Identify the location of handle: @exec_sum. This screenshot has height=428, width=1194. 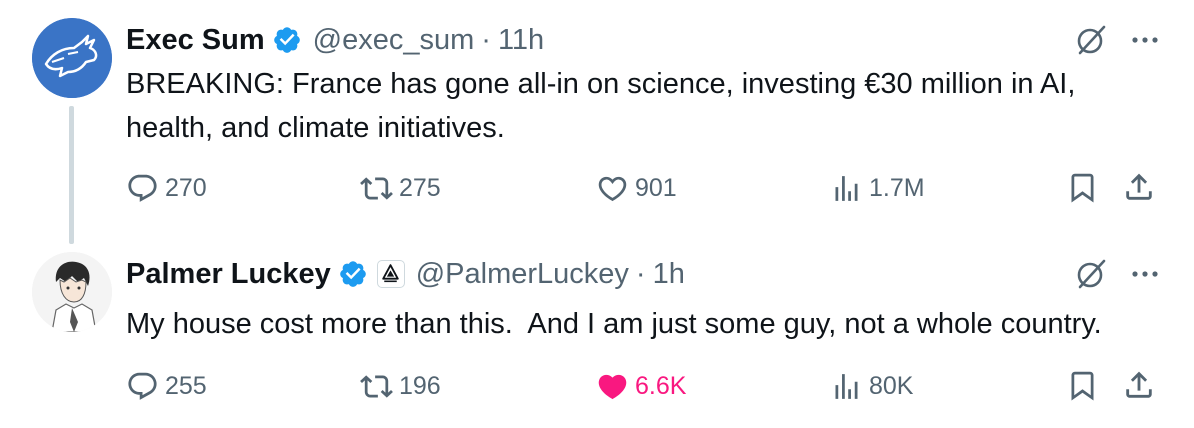
(394, 40).